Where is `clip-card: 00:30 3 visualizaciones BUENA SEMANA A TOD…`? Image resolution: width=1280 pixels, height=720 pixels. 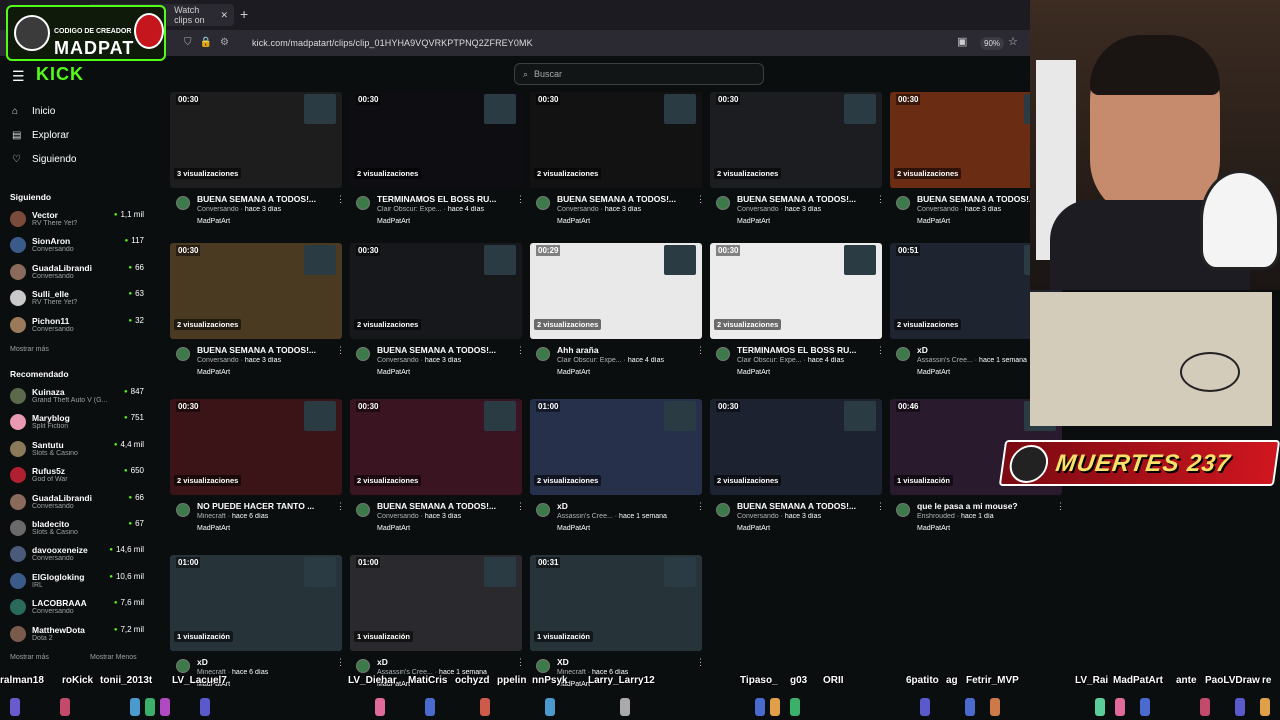
clip-card: 00:30 3 visualizaciones BUENA SEMANA A TOD… is located at coordinates (257, 165).